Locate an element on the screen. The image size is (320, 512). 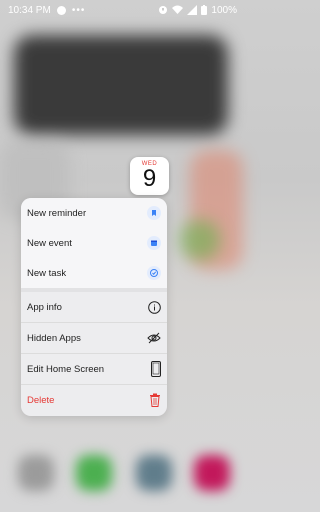
new-reminder-label: New reminder is located at coordinates (57, 213).